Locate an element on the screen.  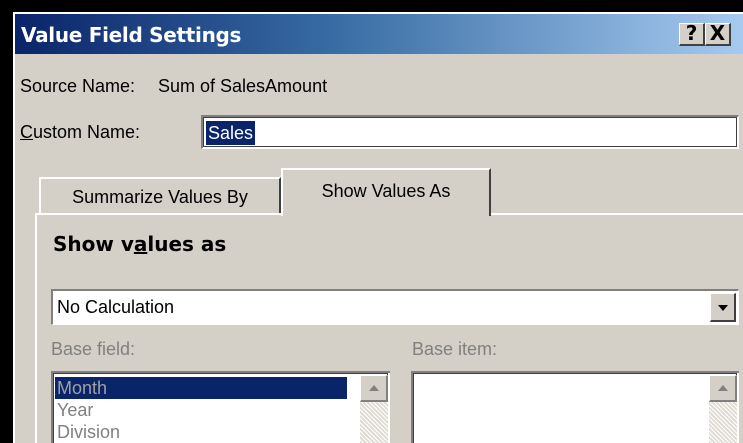
base-item-label: Base item: is located at coordinates (455, 349).